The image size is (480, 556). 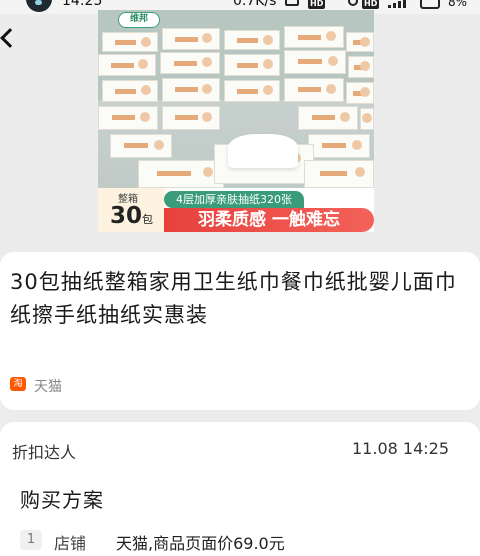 I want to click on back-button, so click(x=10, y=39).